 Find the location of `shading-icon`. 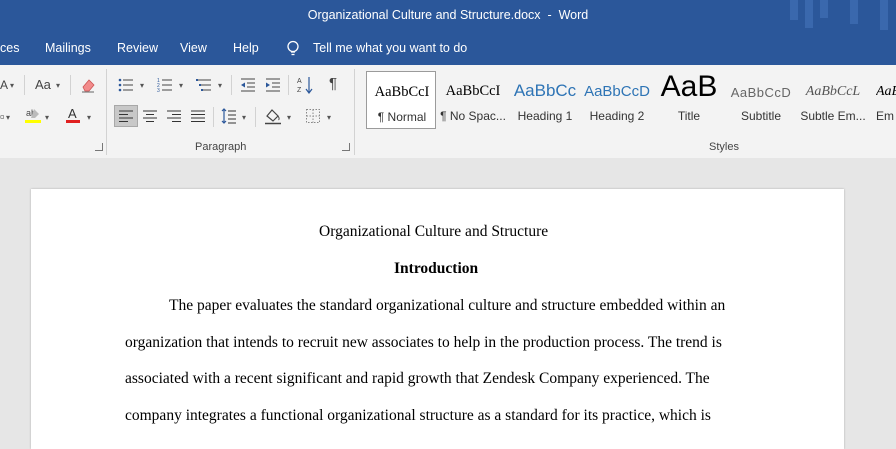

shading-icon is located at coordinates (273, 116).